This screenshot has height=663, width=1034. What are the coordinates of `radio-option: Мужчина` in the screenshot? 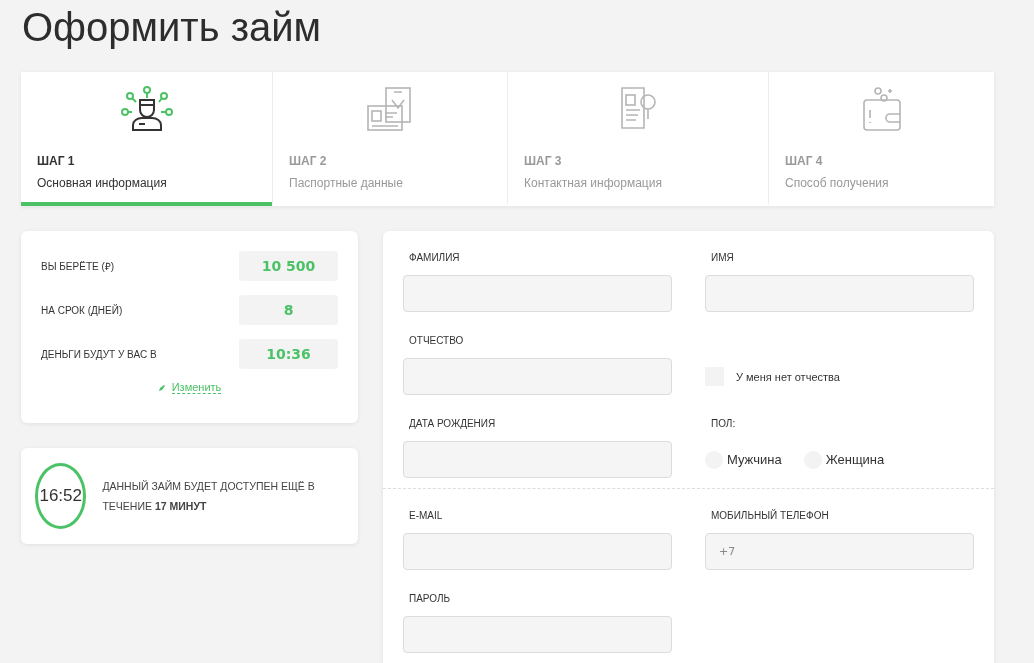 It's located at (743, 459).